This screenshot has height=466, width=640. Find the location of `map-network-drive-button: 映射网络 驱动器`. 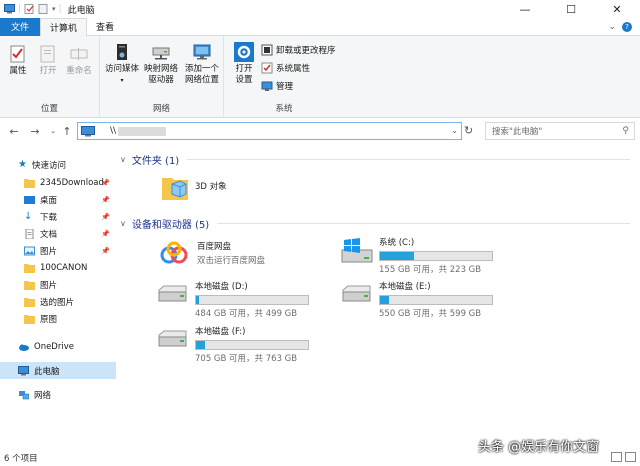

map-network-drive-button: 映射网络 驱动器 is located at coordinates (161, 64).